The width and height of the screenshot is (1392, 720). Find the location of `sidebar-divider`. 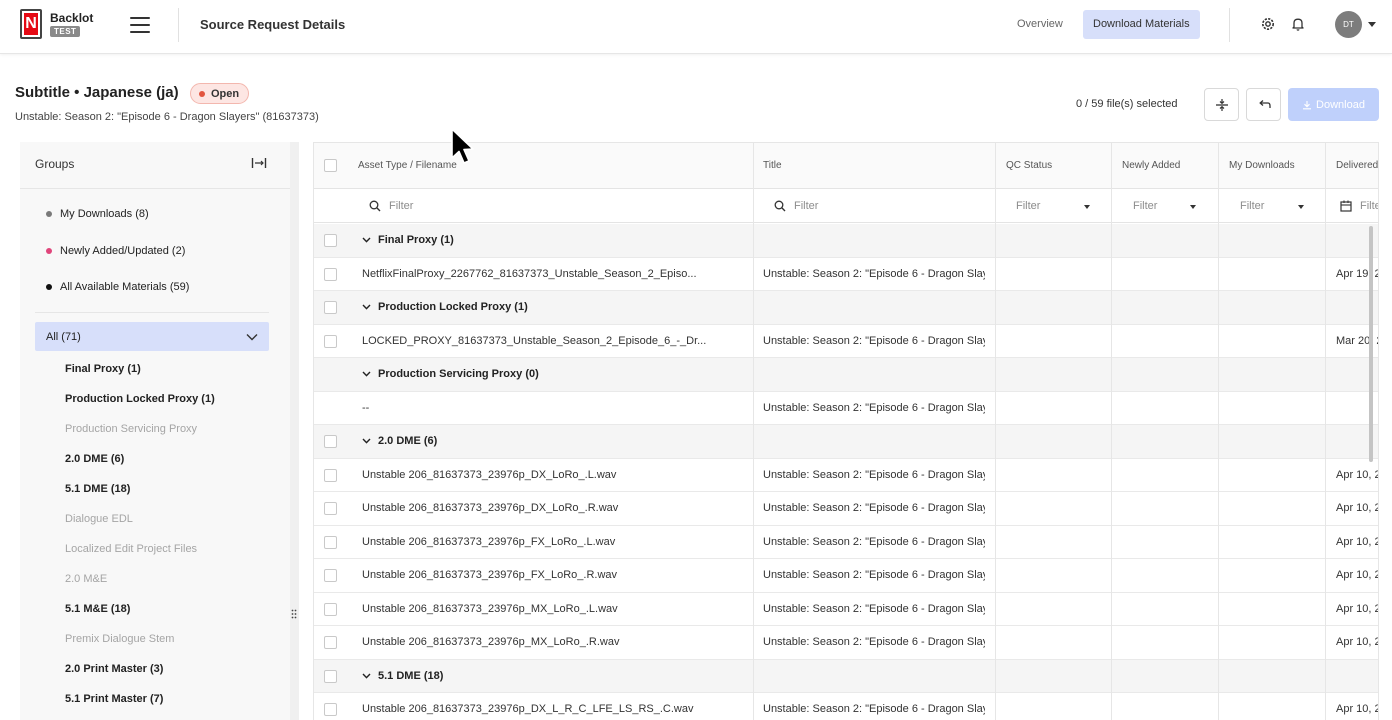

sidebar-divider is located at coordinates (152, 312).